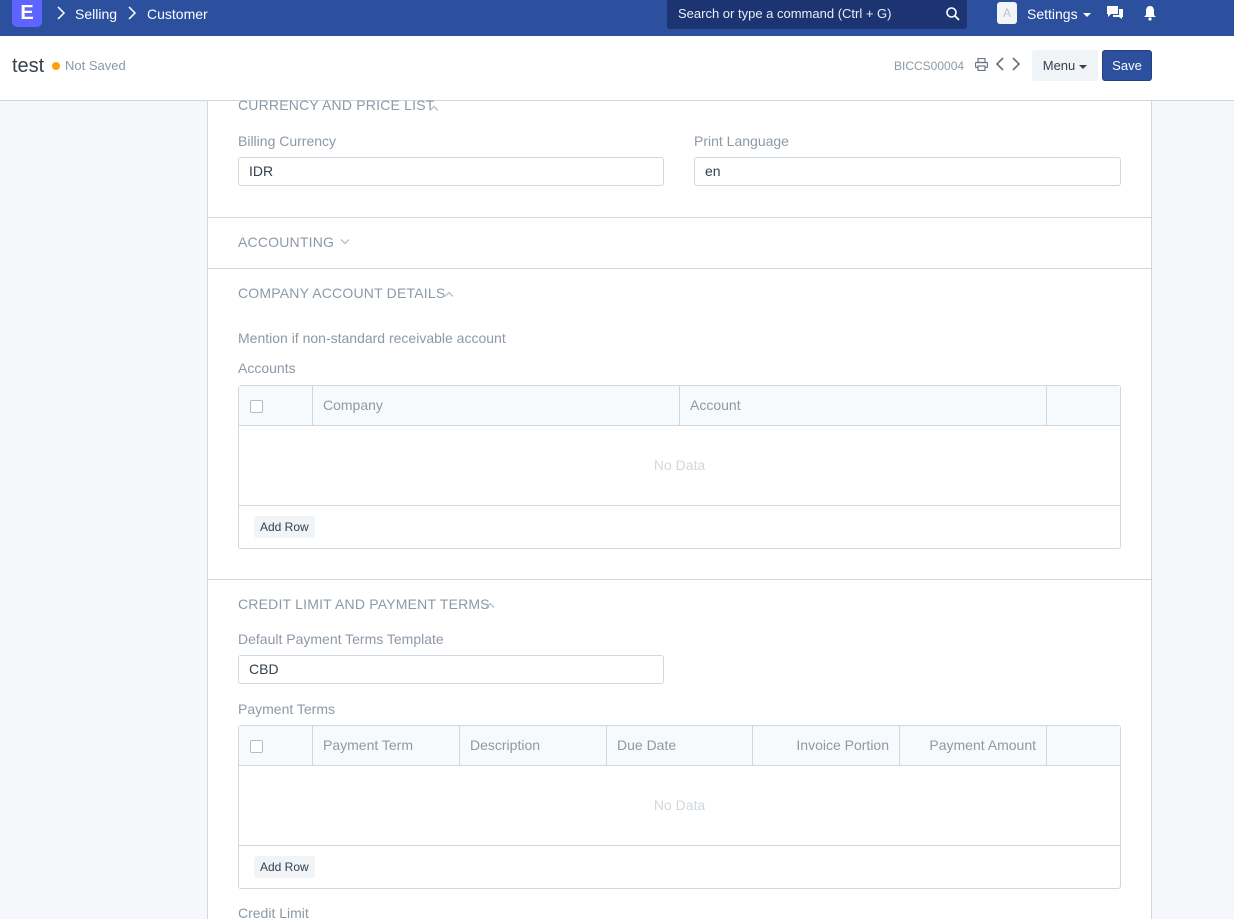 Image resolution: width=1234 pixels, height=919 pixels. I want to click on section-title-currency: CURRENCY AND PRICE LIST, so click(336, 105).